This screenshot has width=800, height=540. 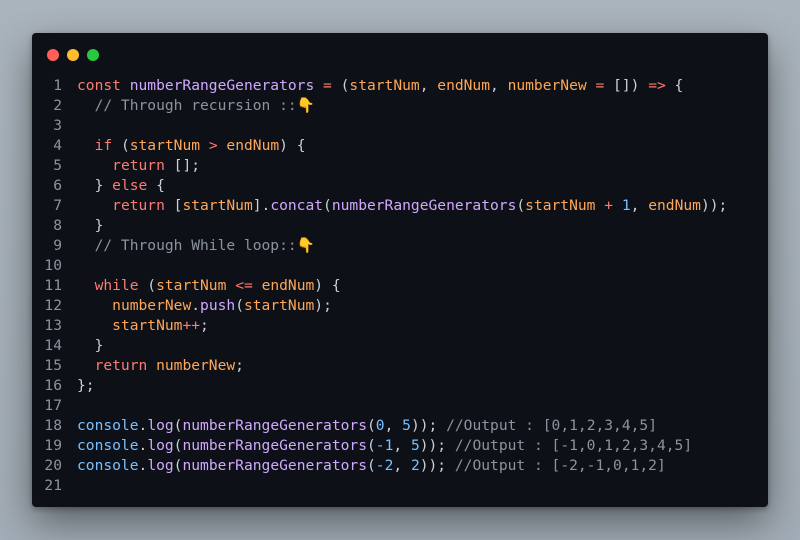 I want to click on code-text: return numberNew;, so click(x=160, y=366).